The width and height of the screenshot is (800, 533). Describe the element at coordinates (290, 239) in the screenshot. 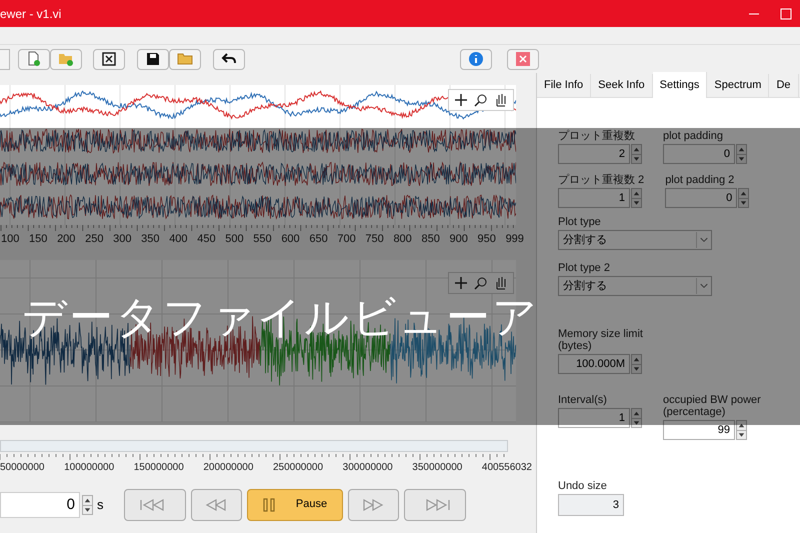

I see `axis-label: 600` at that location.